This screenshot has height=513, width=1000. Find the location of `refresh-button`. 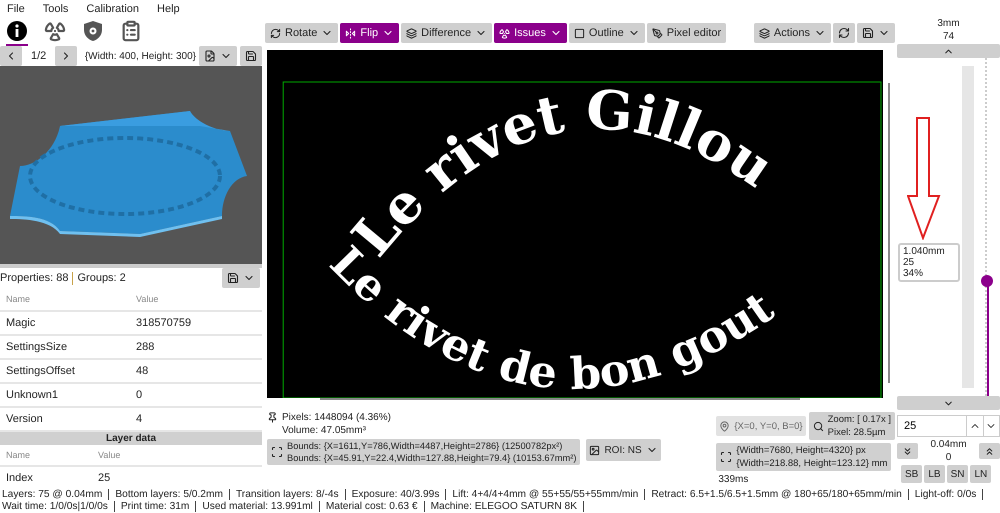

refresh-button is located at coordinates (844, 33).